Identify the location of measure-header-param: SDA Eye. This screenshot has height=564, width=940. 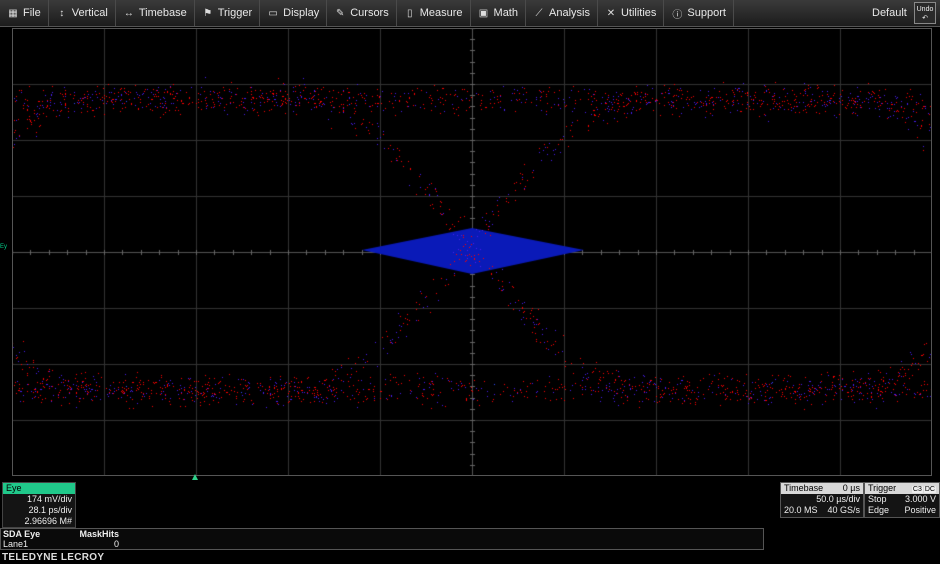
(22, 534).